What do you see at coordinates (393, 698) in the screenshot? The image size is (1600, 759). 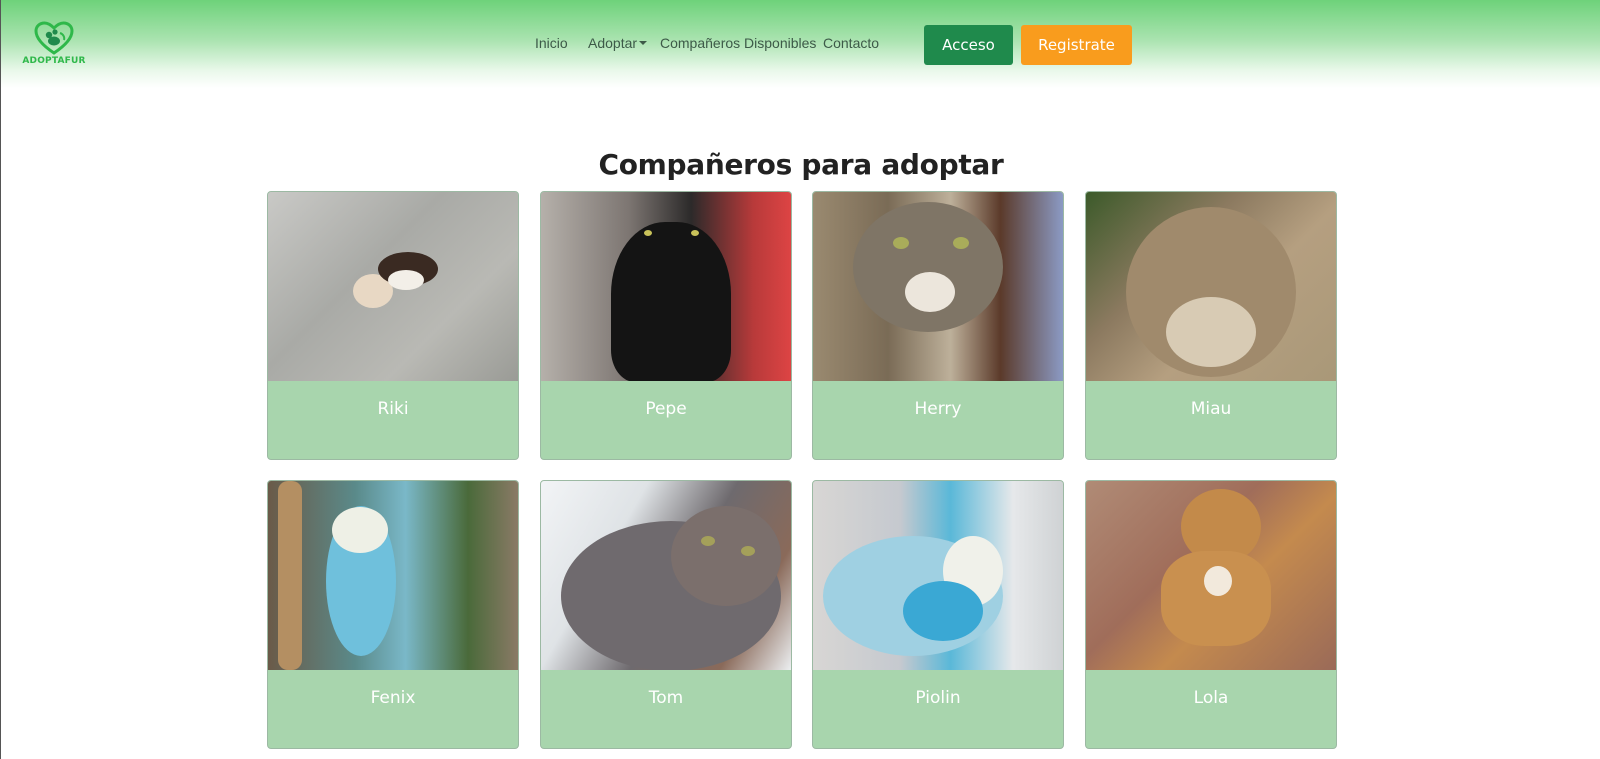 I see `pet-name: Fenix` at bounding box center [393, 698].